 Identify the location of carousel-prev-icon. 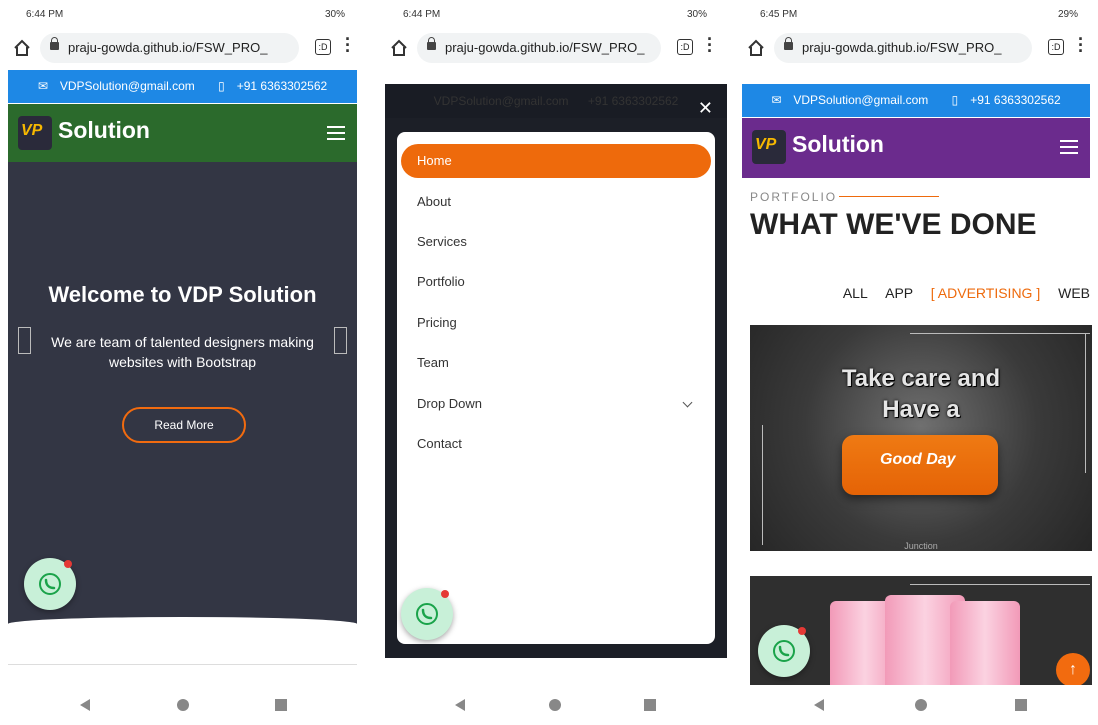
(24, 340).